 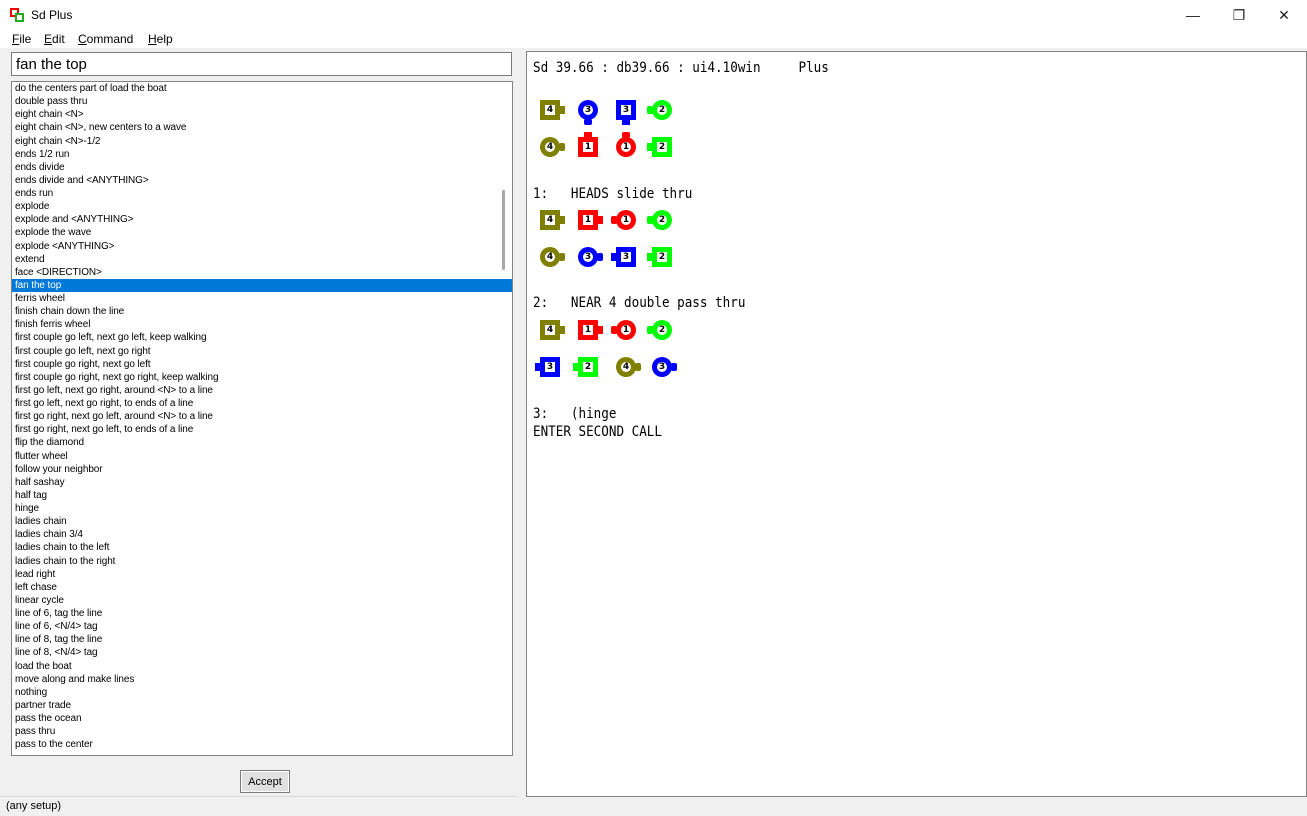 What do you see at coordinates (575, 414) in the screenshot?
I see `output-call-3: 3: (hinge` at bounding box center [575, 414].